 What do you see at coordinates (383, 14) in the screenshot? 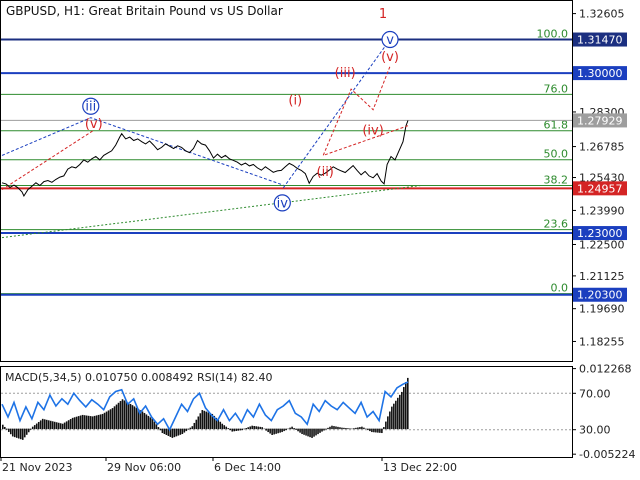
I see `wave-label: 1` at bounding box center [383, 14].